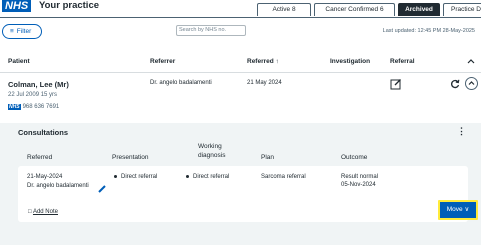 Image resolution: width=481 pixels, height=245 pixels. I want to click on app-title: Your practice, so click(69, 5).